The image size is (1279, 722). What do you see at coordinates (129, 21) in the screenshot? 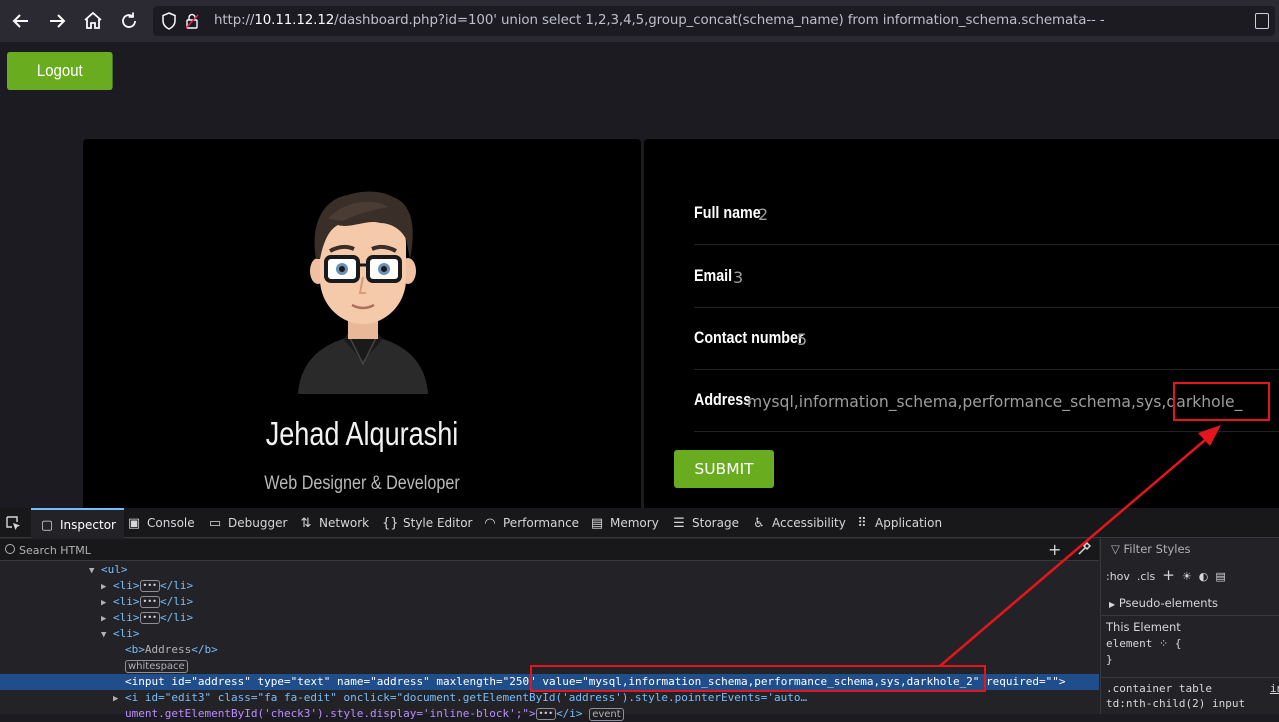
I see `reload-icon` at bounding box center [129, 21].